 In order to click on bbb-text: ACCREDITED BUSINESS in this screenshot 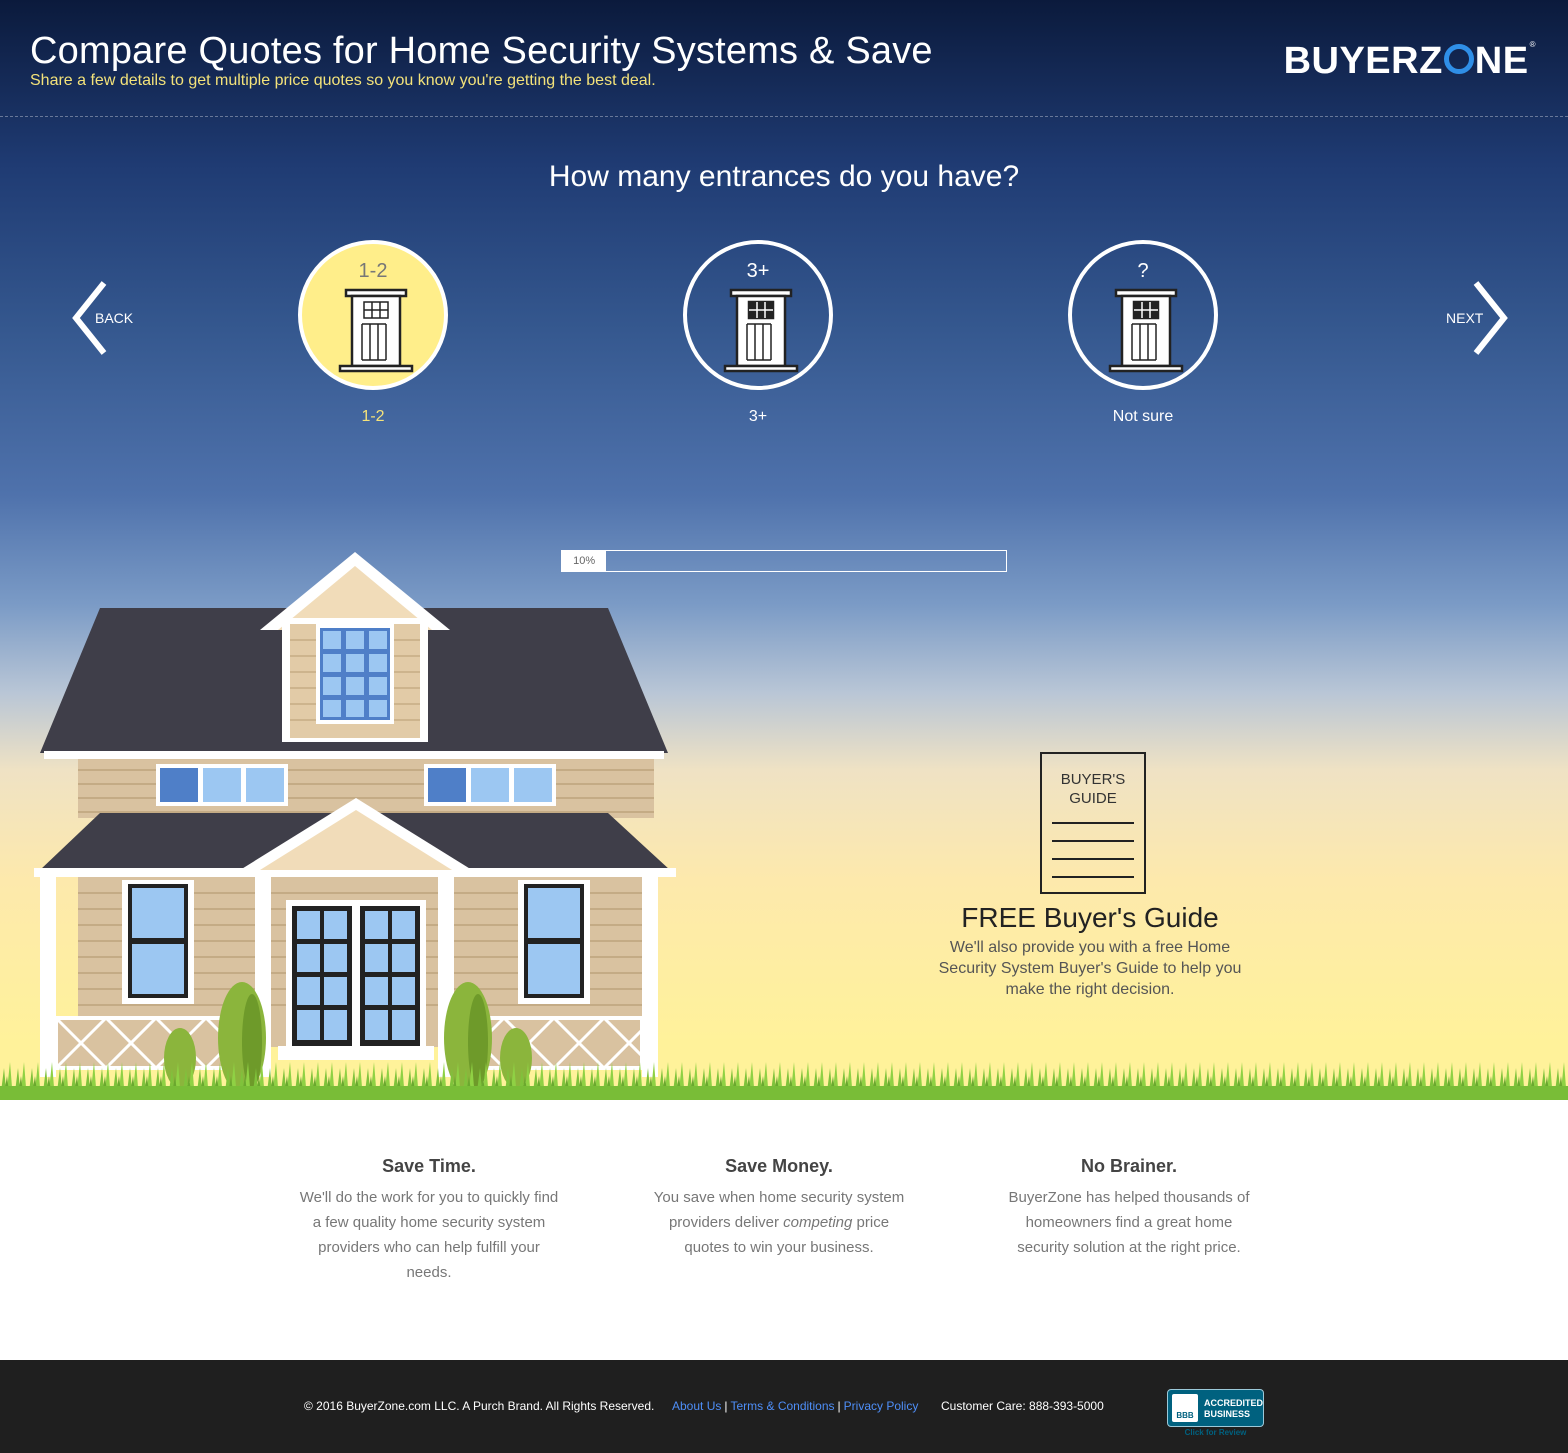, I will do `click(1233, 1409)`.